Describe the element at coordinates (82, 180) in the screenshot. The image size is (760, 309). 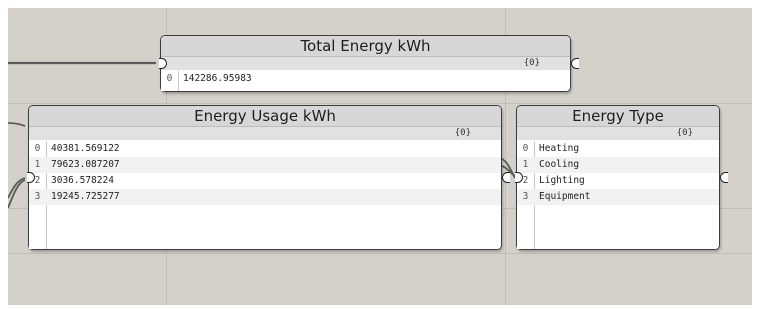
I see `item-value: 3036.578224` at that location.